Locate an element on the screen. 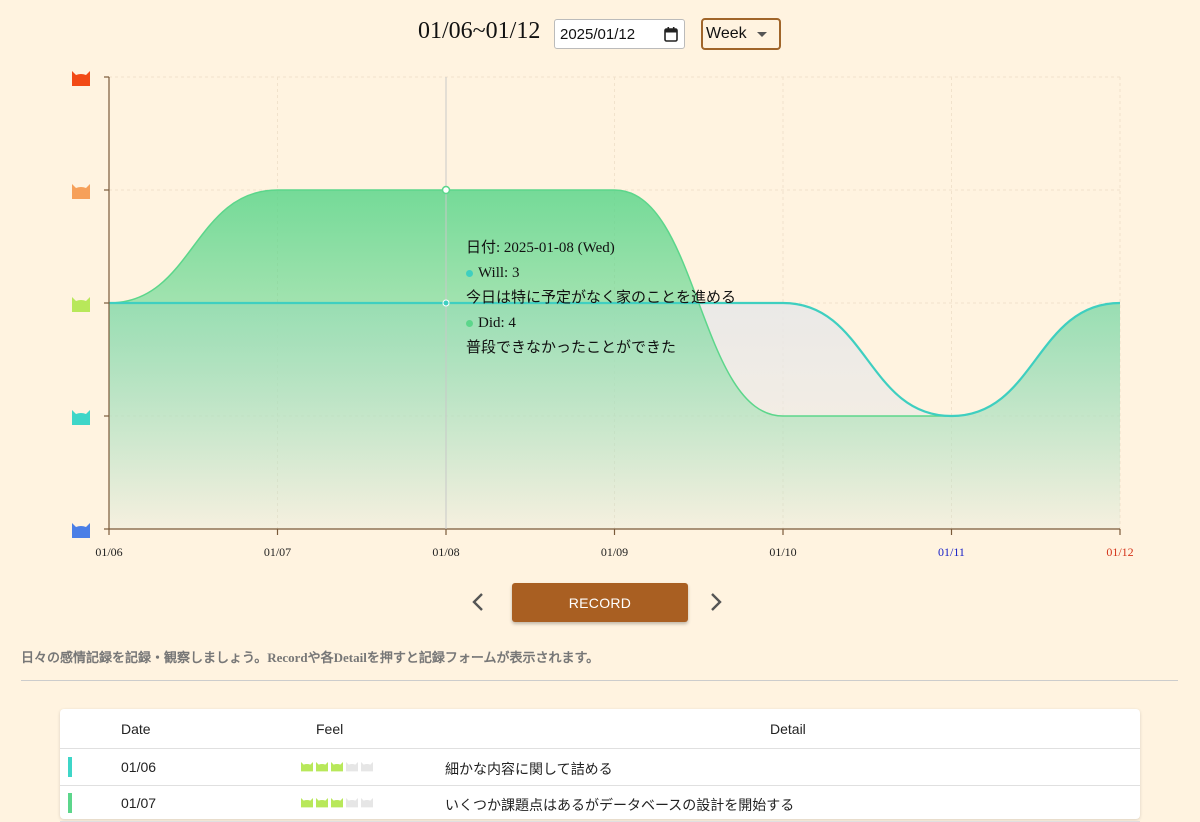  tooltip-did-row: Did: 4 is located at coordinates (601, 323).